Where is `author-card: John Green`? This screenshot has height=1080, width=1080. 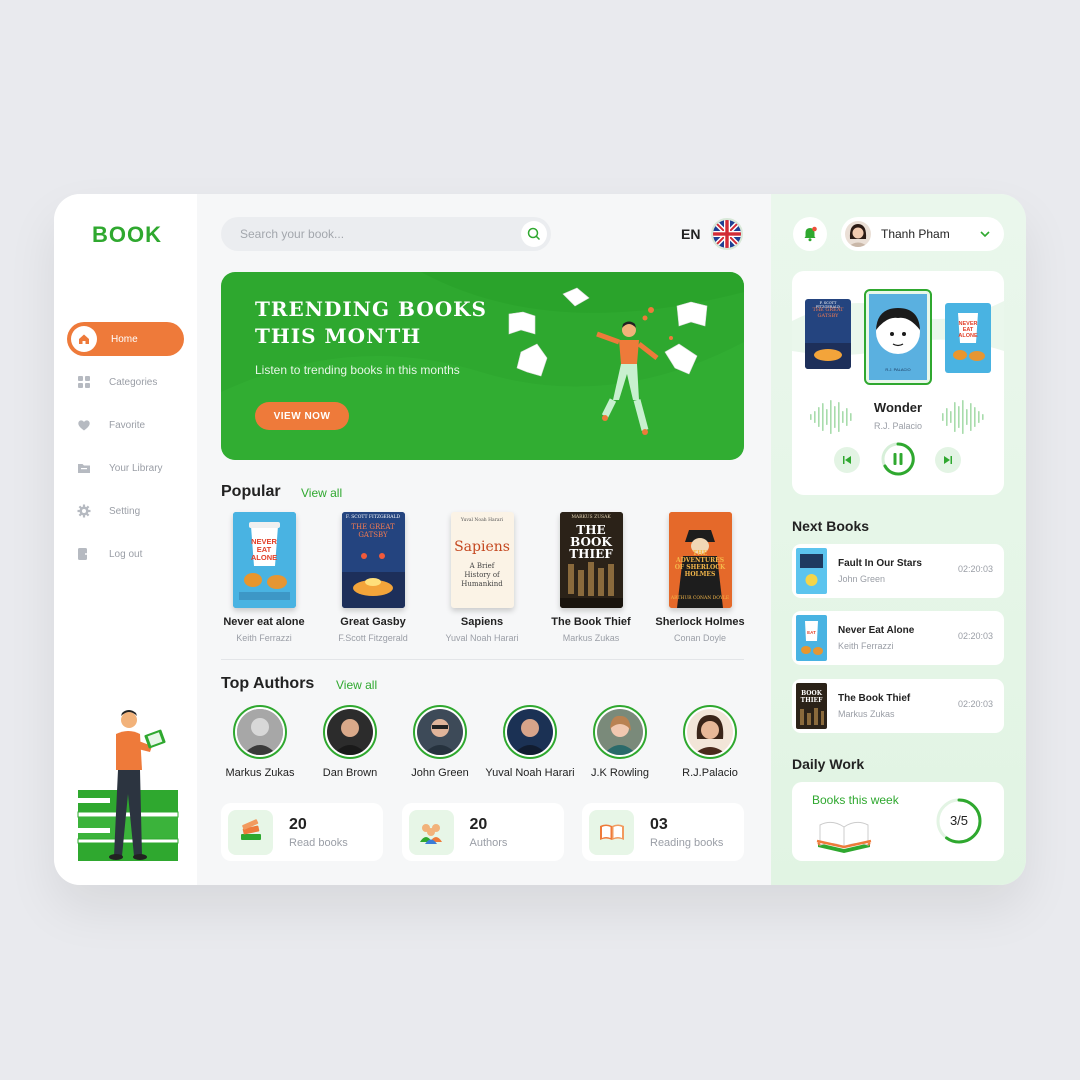 author-card: John Green is located at coordinates (440, 742).